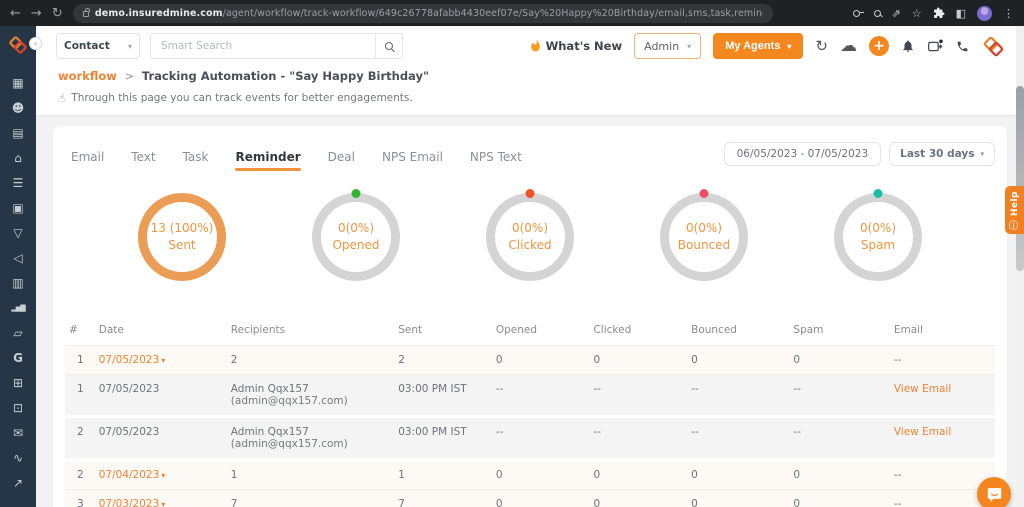 This screenshot has height=507, width=1024. What do you see at coordinates (196, 160) in the screenshot?
I see `tab-task: Task` at bounding box center [196, 160].